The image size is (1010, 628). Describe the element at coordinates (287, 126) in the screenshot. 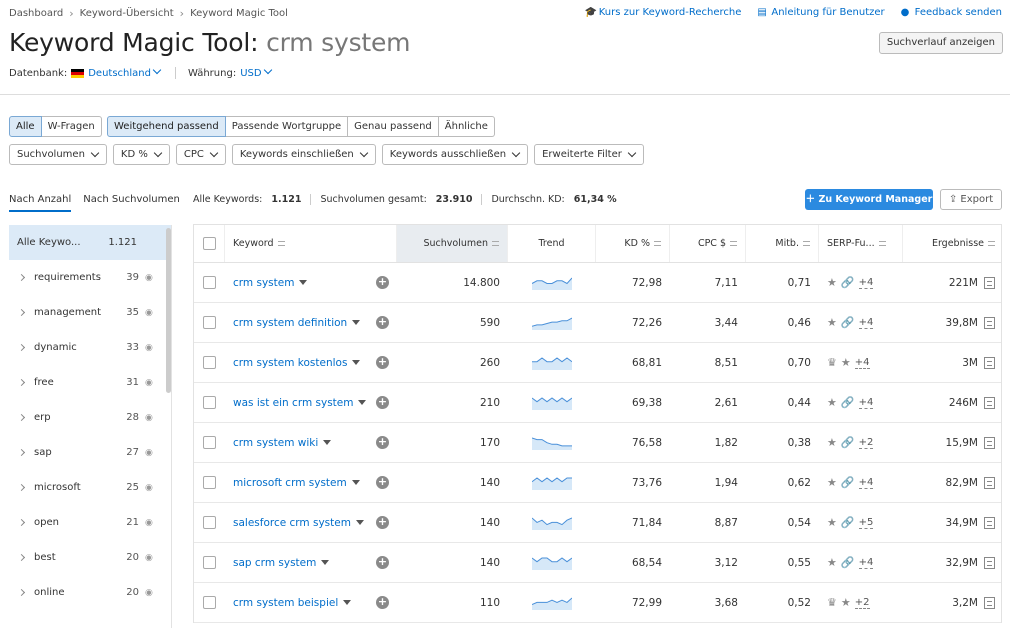

I see `tab-phrase-match: Passende Wortgruppe` at that location.